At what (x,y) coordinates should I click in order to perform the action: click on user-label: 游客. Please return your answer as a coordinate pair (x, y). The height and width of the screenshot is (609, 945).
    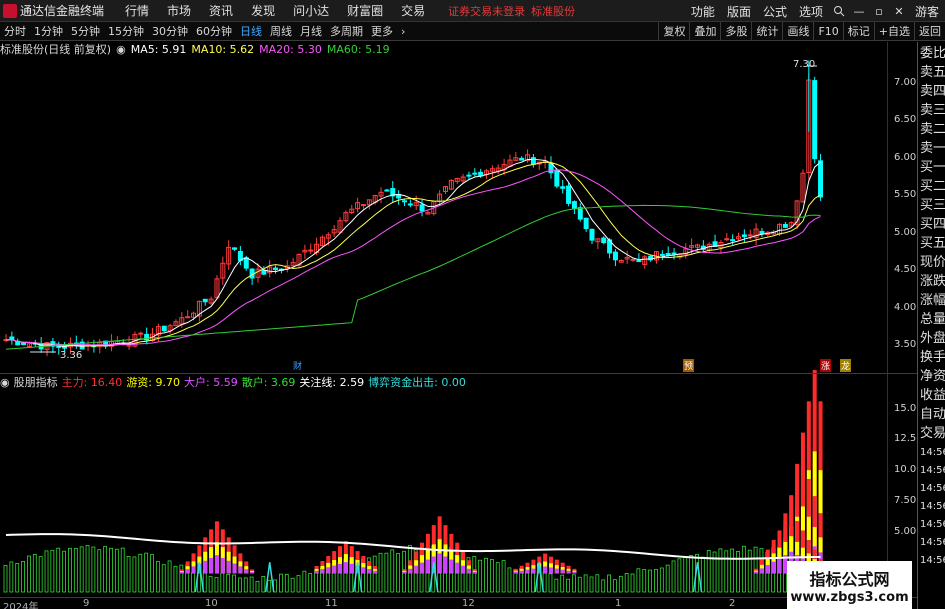
    Looking at the image, I should click on (927, 11).